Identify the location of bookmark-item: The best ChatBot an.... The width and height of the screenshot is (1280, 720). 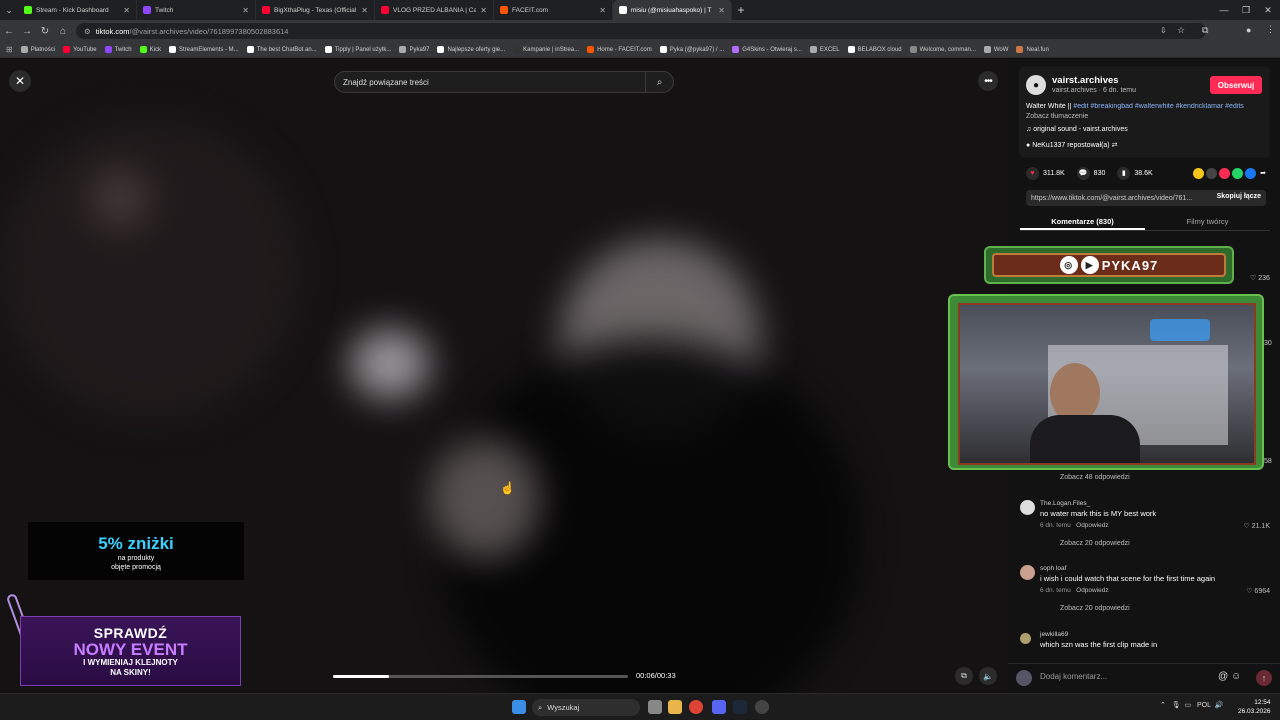
(281, 49).